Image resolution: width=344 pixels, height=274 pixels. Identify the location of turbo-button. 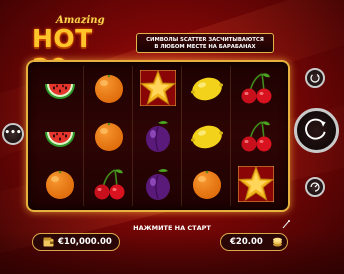
(315, 187).